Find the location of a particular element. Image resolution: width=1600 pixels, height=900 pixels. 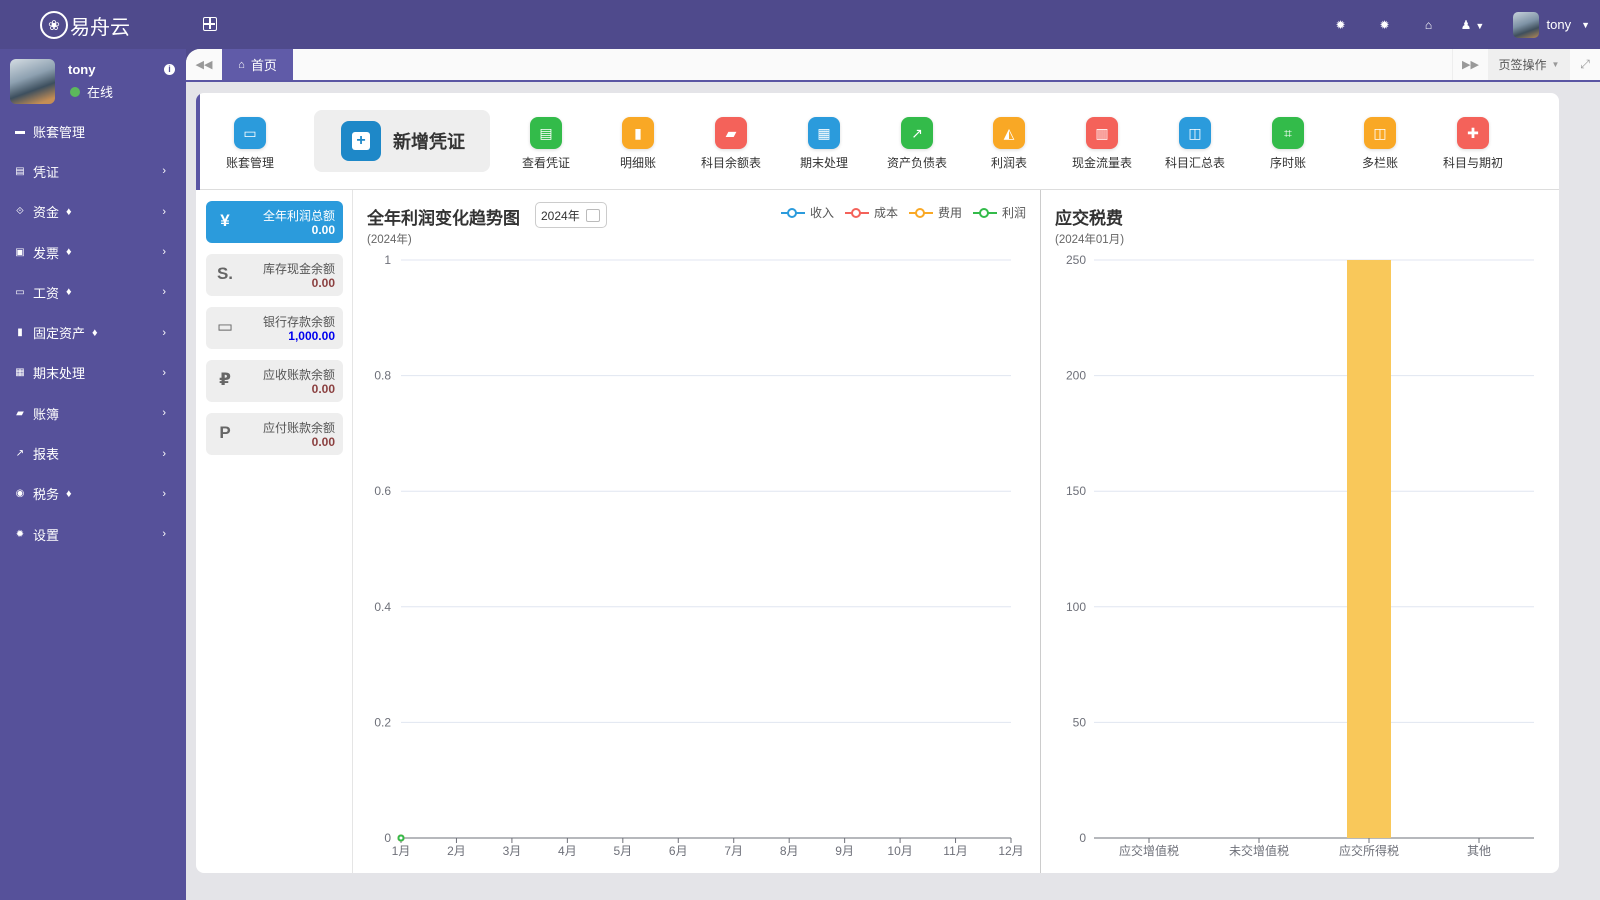

stat-card: ₽ 应收账款余额 0.00 is located at coordinates (274, 381).